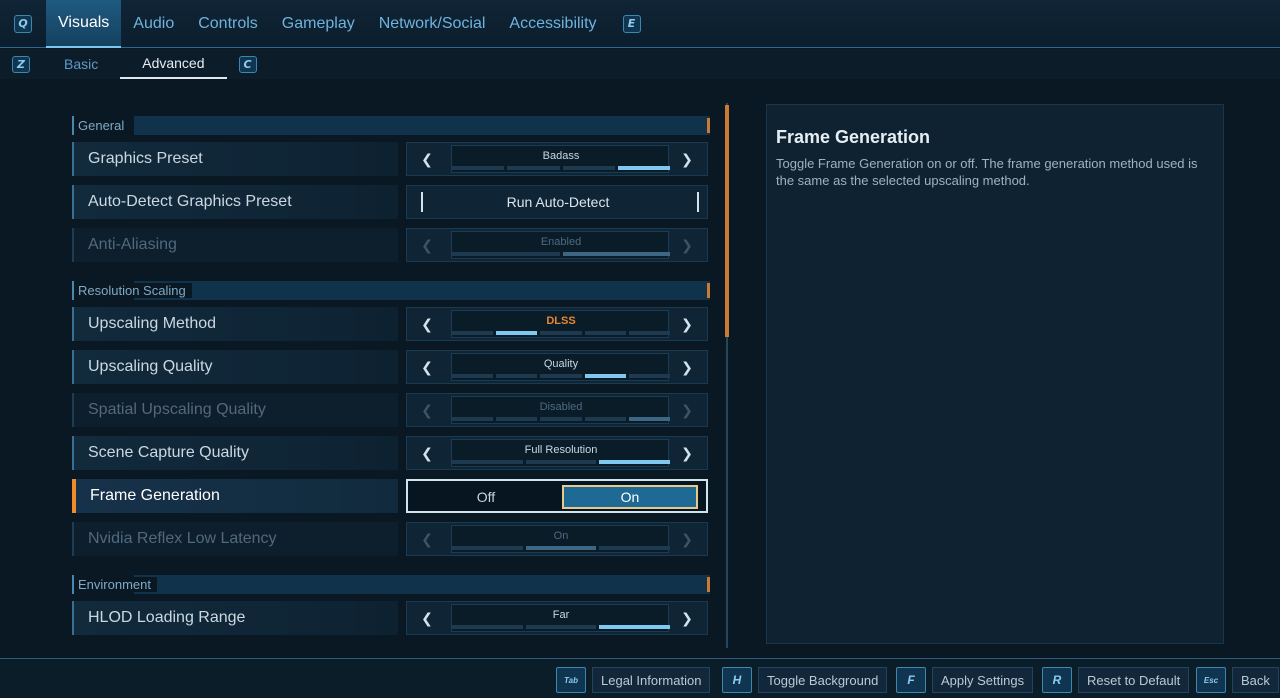 The height and width of the screenshot is (698, 1280). What do you see at coordinates (561, 242) in the screenshot?
I see `setting-value: Enabled` at bounding box center [561, 242].